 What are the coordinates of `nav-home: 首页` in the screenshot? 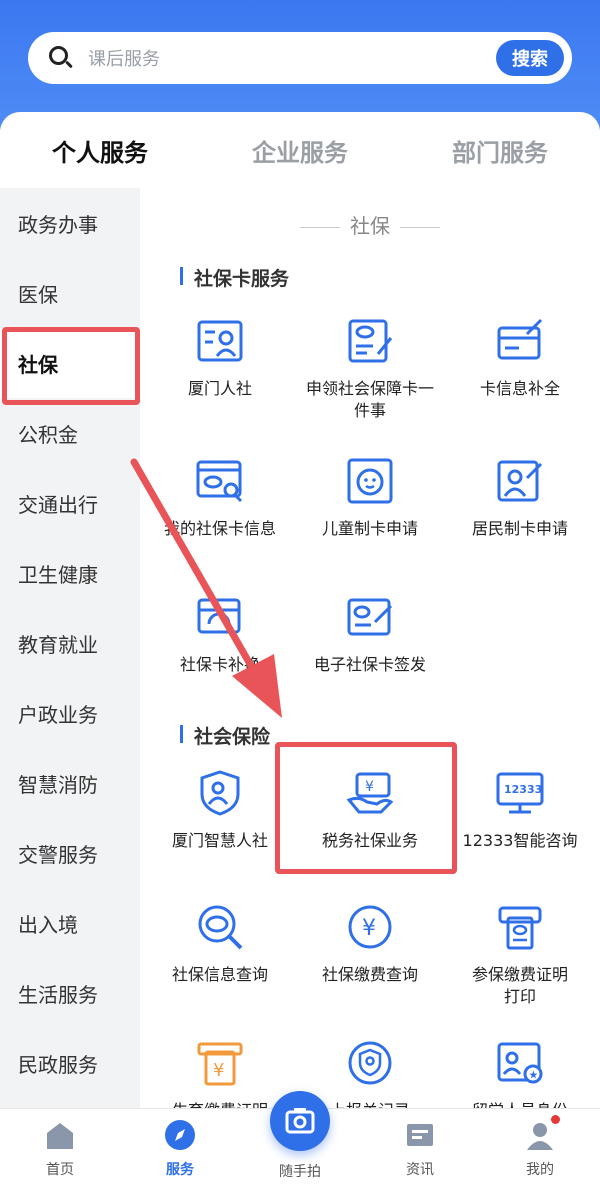 It's located at (60, 1149).